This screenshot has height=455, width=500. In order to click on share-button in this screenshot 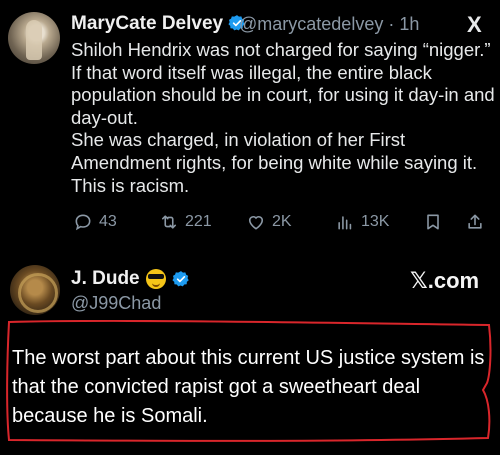, I will do `click(475, 222)`.